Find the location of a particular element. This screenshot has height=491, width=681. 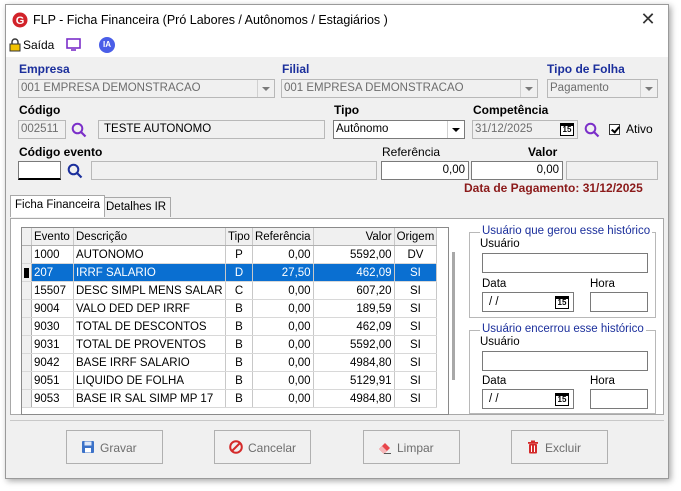

cell-descricao: TOTAL DE PROVENTOS is located at coordinates (149, 344).